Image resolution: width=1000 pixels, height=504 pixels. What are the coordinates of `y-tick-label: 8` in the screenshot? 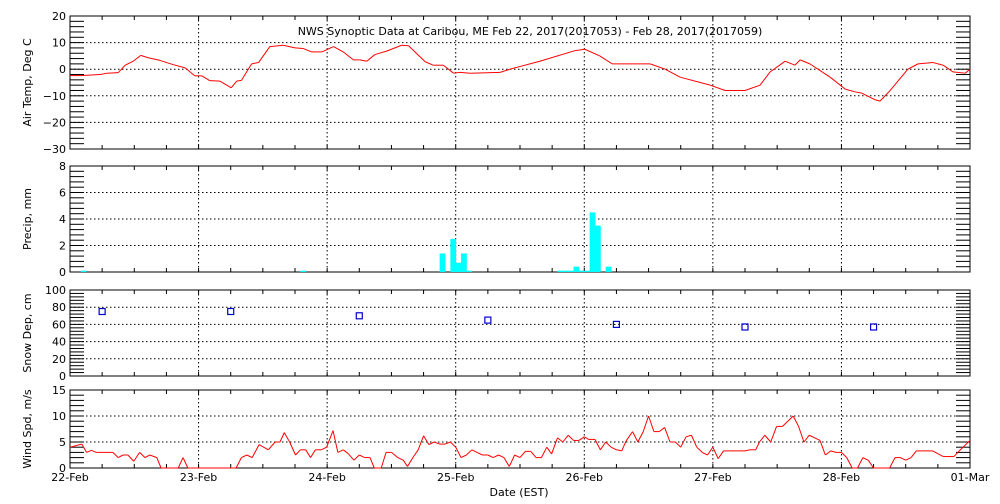 It's located at (62, 166).